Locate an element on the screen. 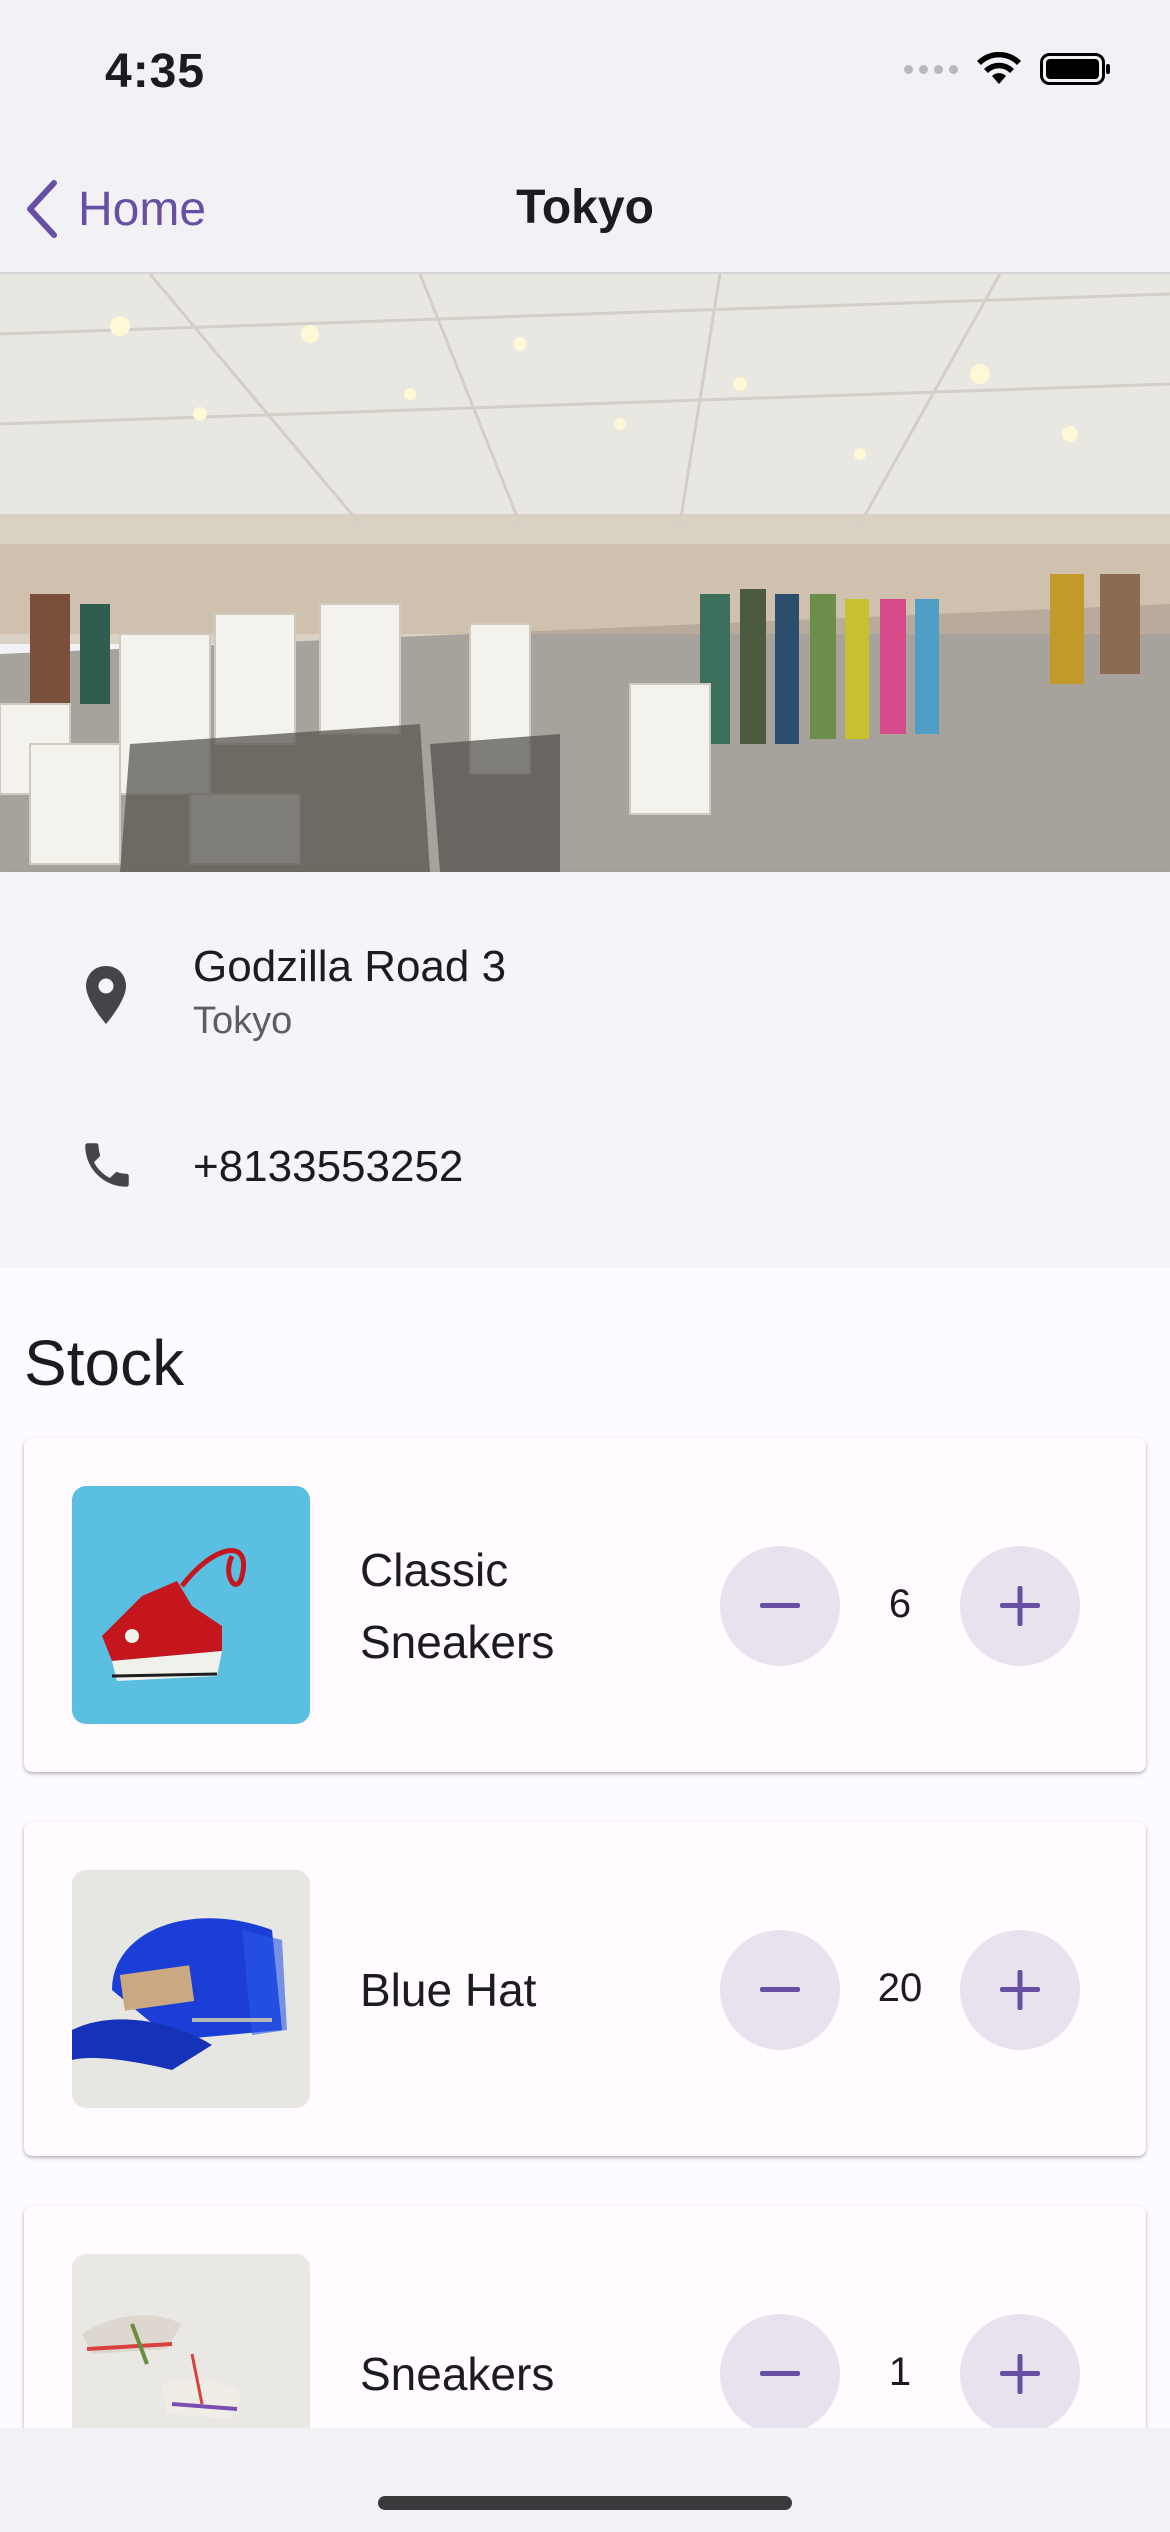  page-title: Tokyo is located at coordinates (585, 207).